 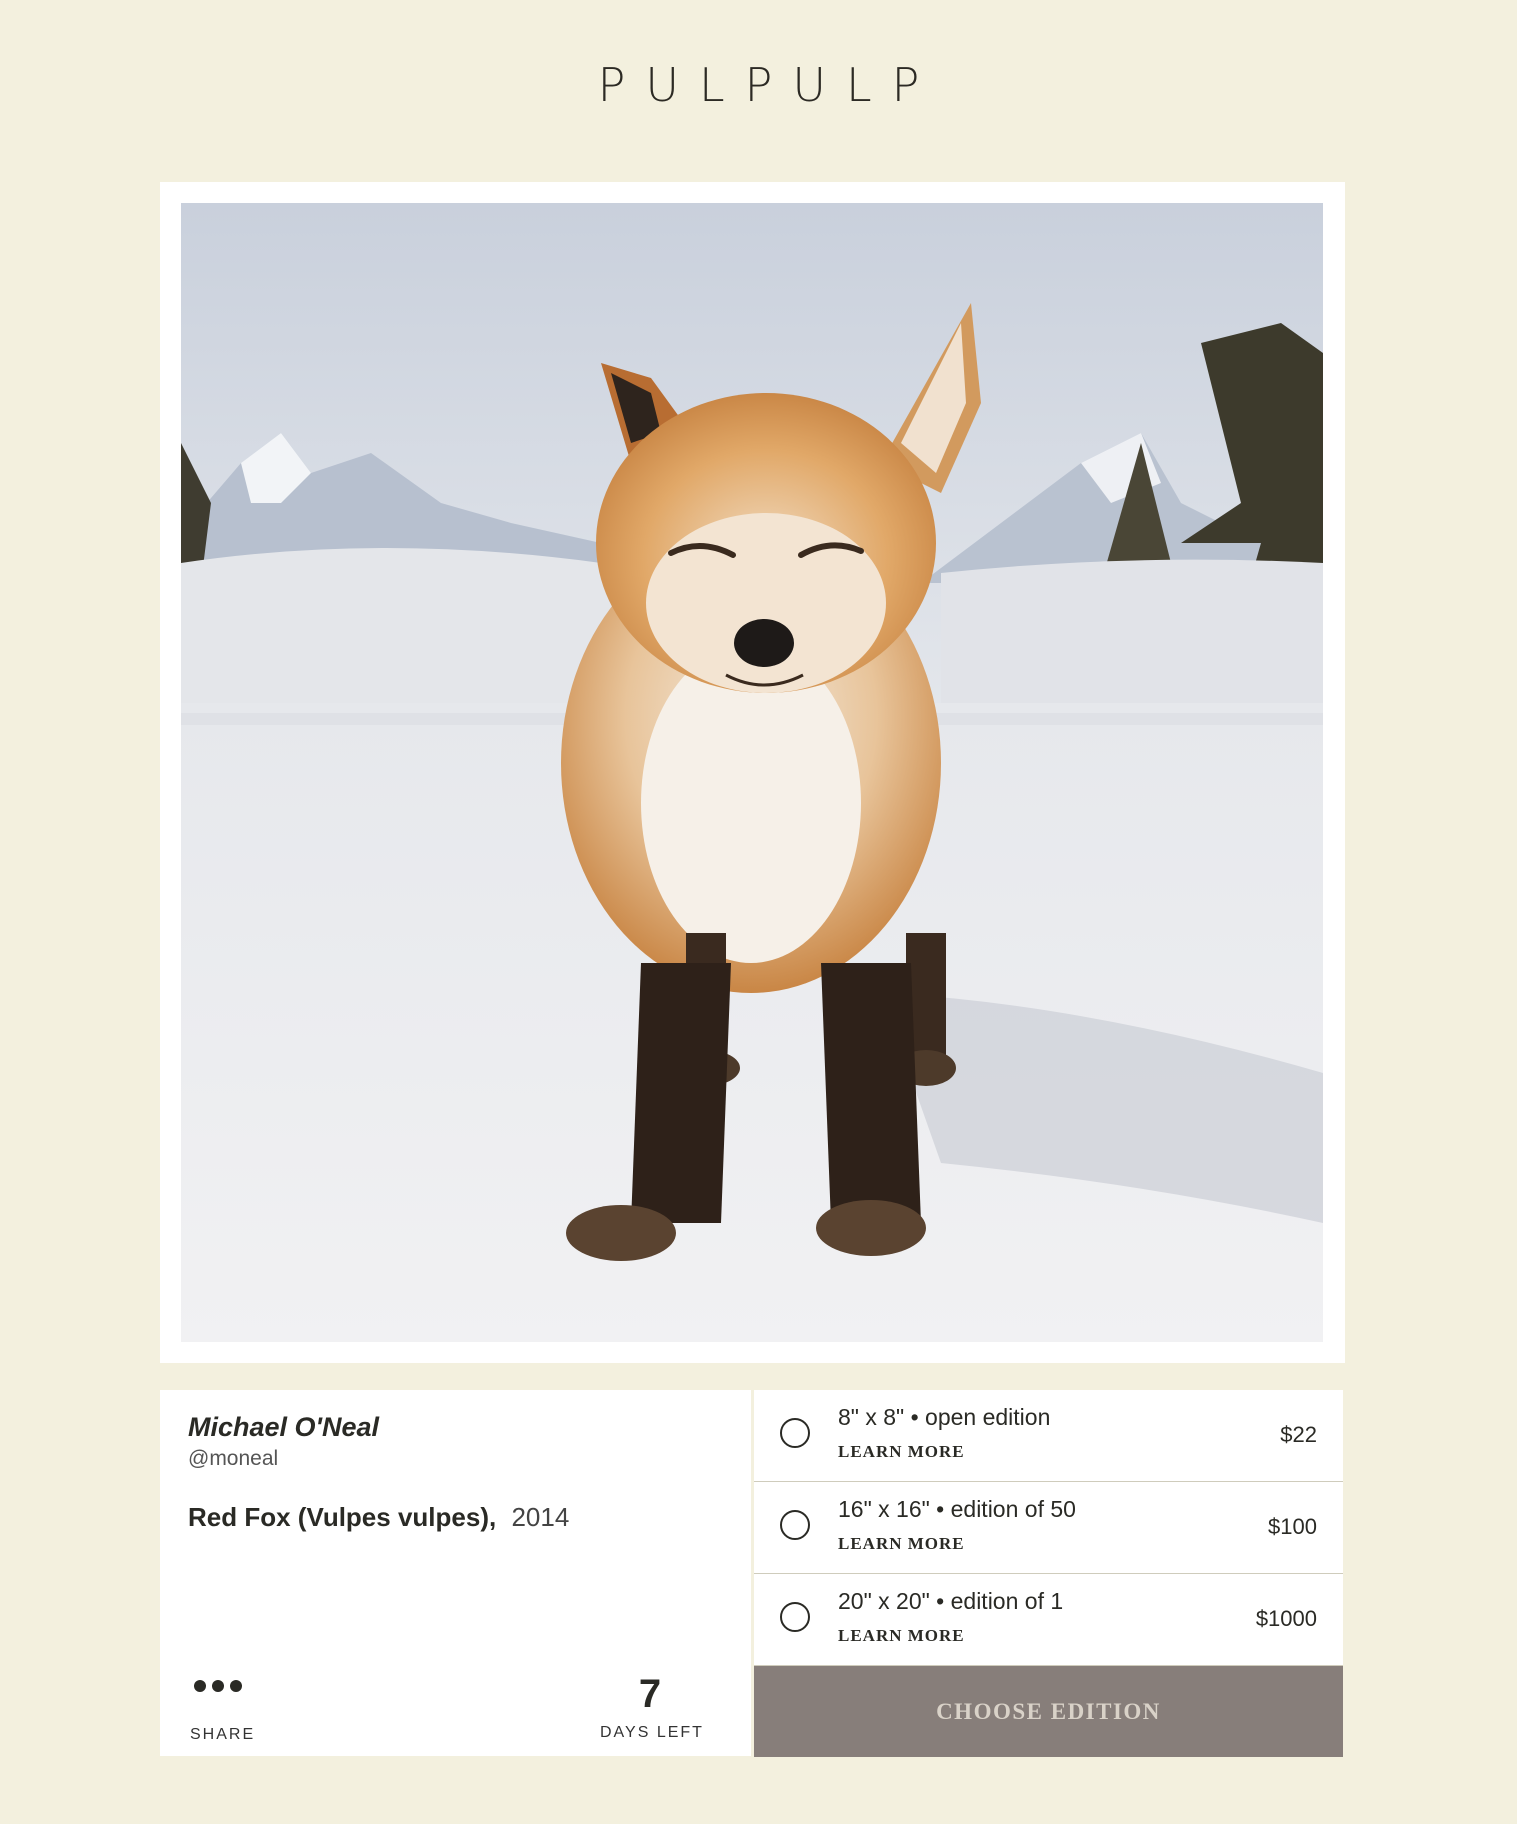 I want to click on artwork-year: 2014, so click(x=540, y=1517).